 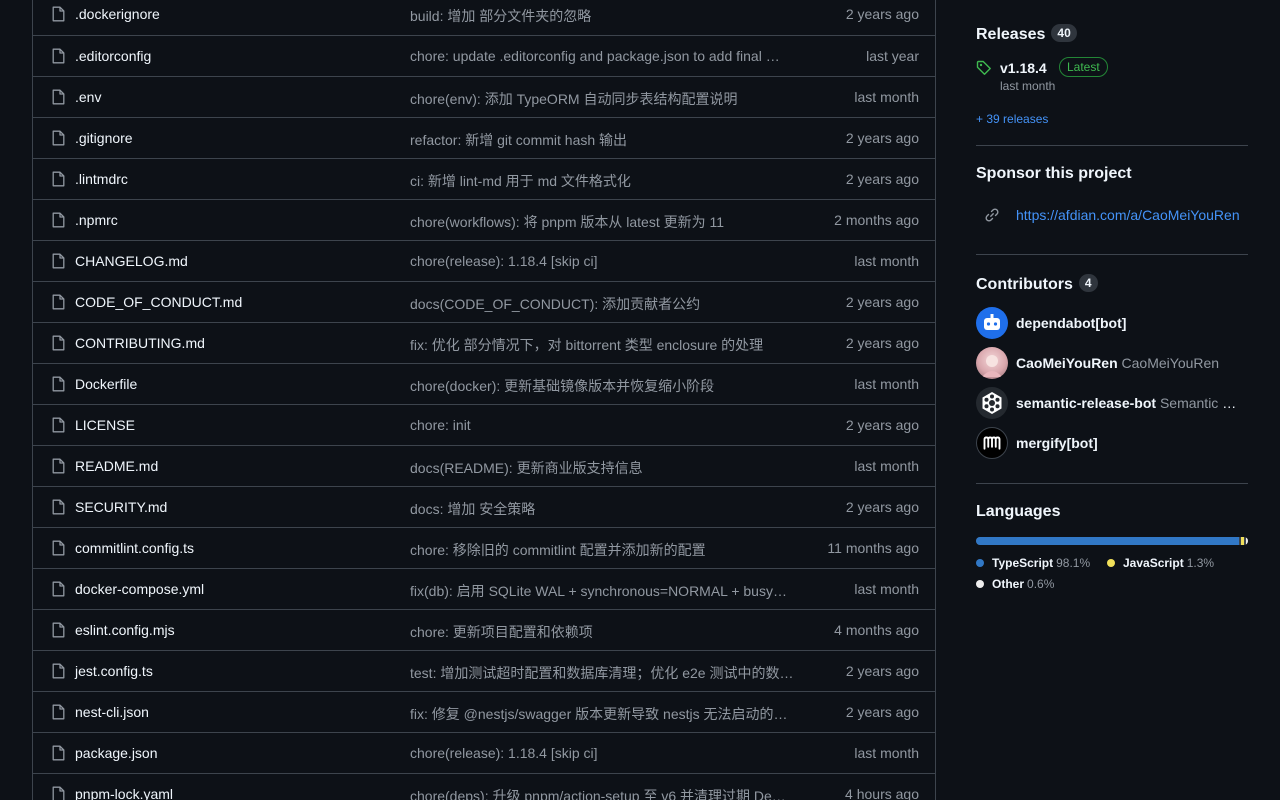 What do you see at coordinates (114, 671) in the screenshot?
I see `file-name-link: jest.config.ts` at bounding box center [114, 671].